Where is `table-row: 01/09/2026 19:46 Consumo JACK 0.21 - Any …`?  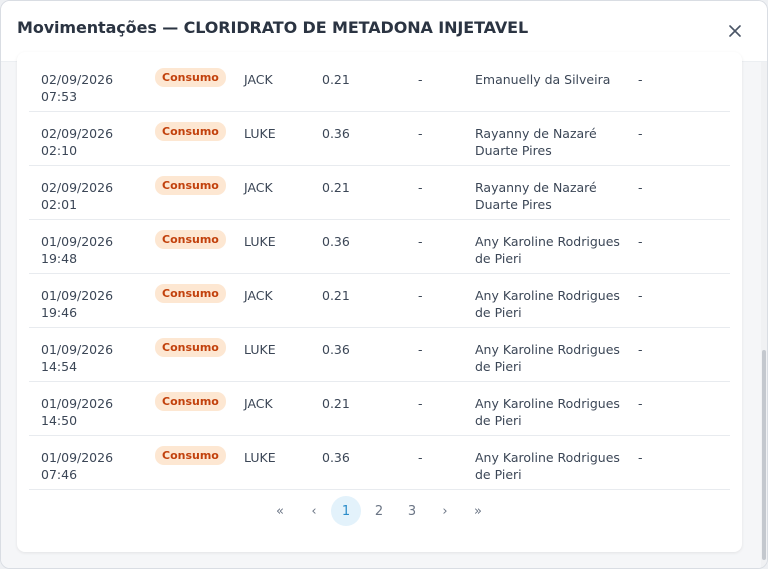 table-row: 01/09/2026 19:46 Consumo JACK 0.21 - Any … is located at coordinates (379, 301).